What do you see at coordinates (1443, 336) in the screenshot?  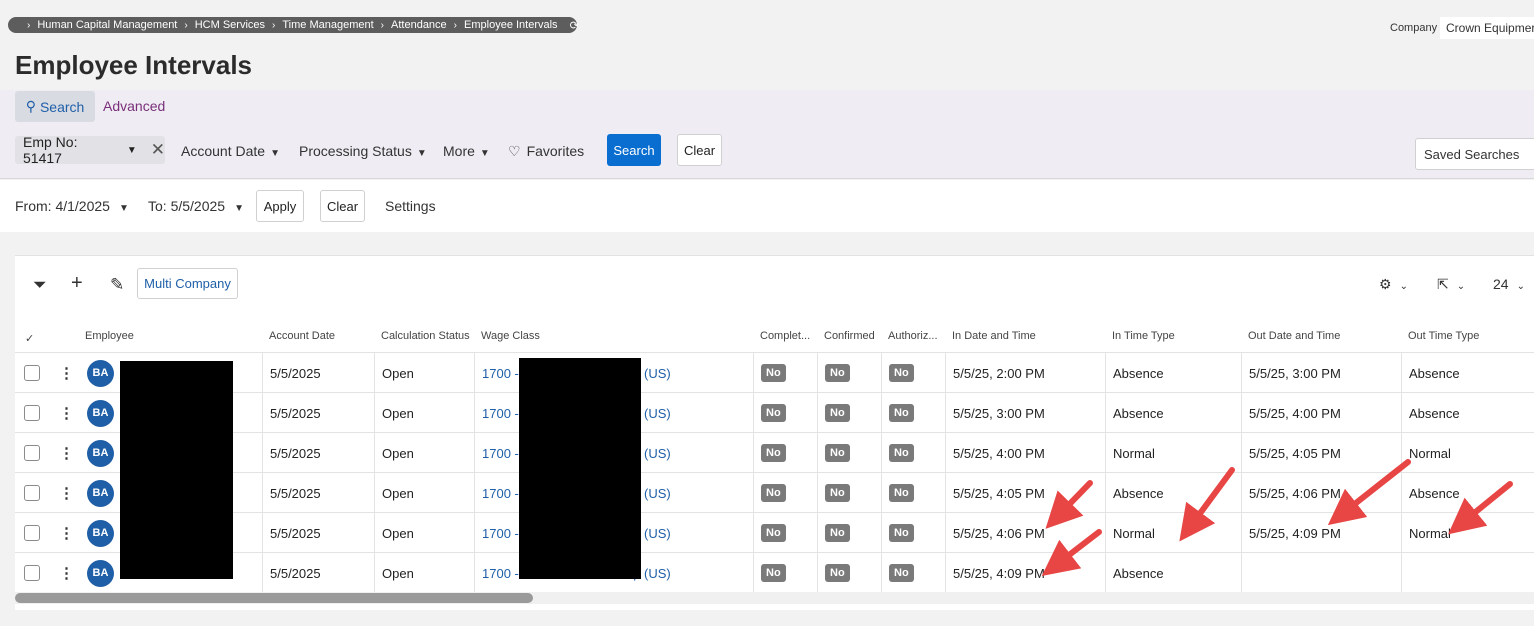 I see `column-header-out-time-type: Out Time Type` at bounding box center [1443, 336].